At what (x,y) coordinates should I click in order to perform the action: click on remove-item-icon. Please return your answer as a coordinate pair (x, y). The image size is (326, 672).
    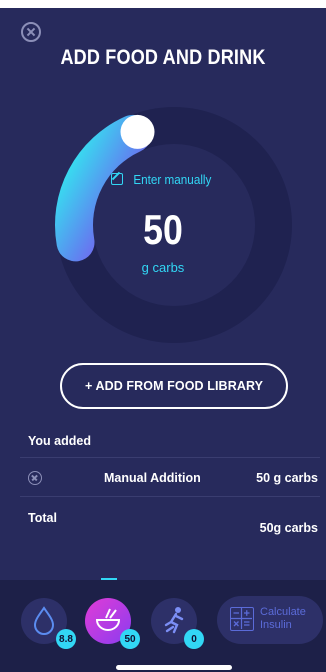
    Looking at the image, I should click on (35, 478).